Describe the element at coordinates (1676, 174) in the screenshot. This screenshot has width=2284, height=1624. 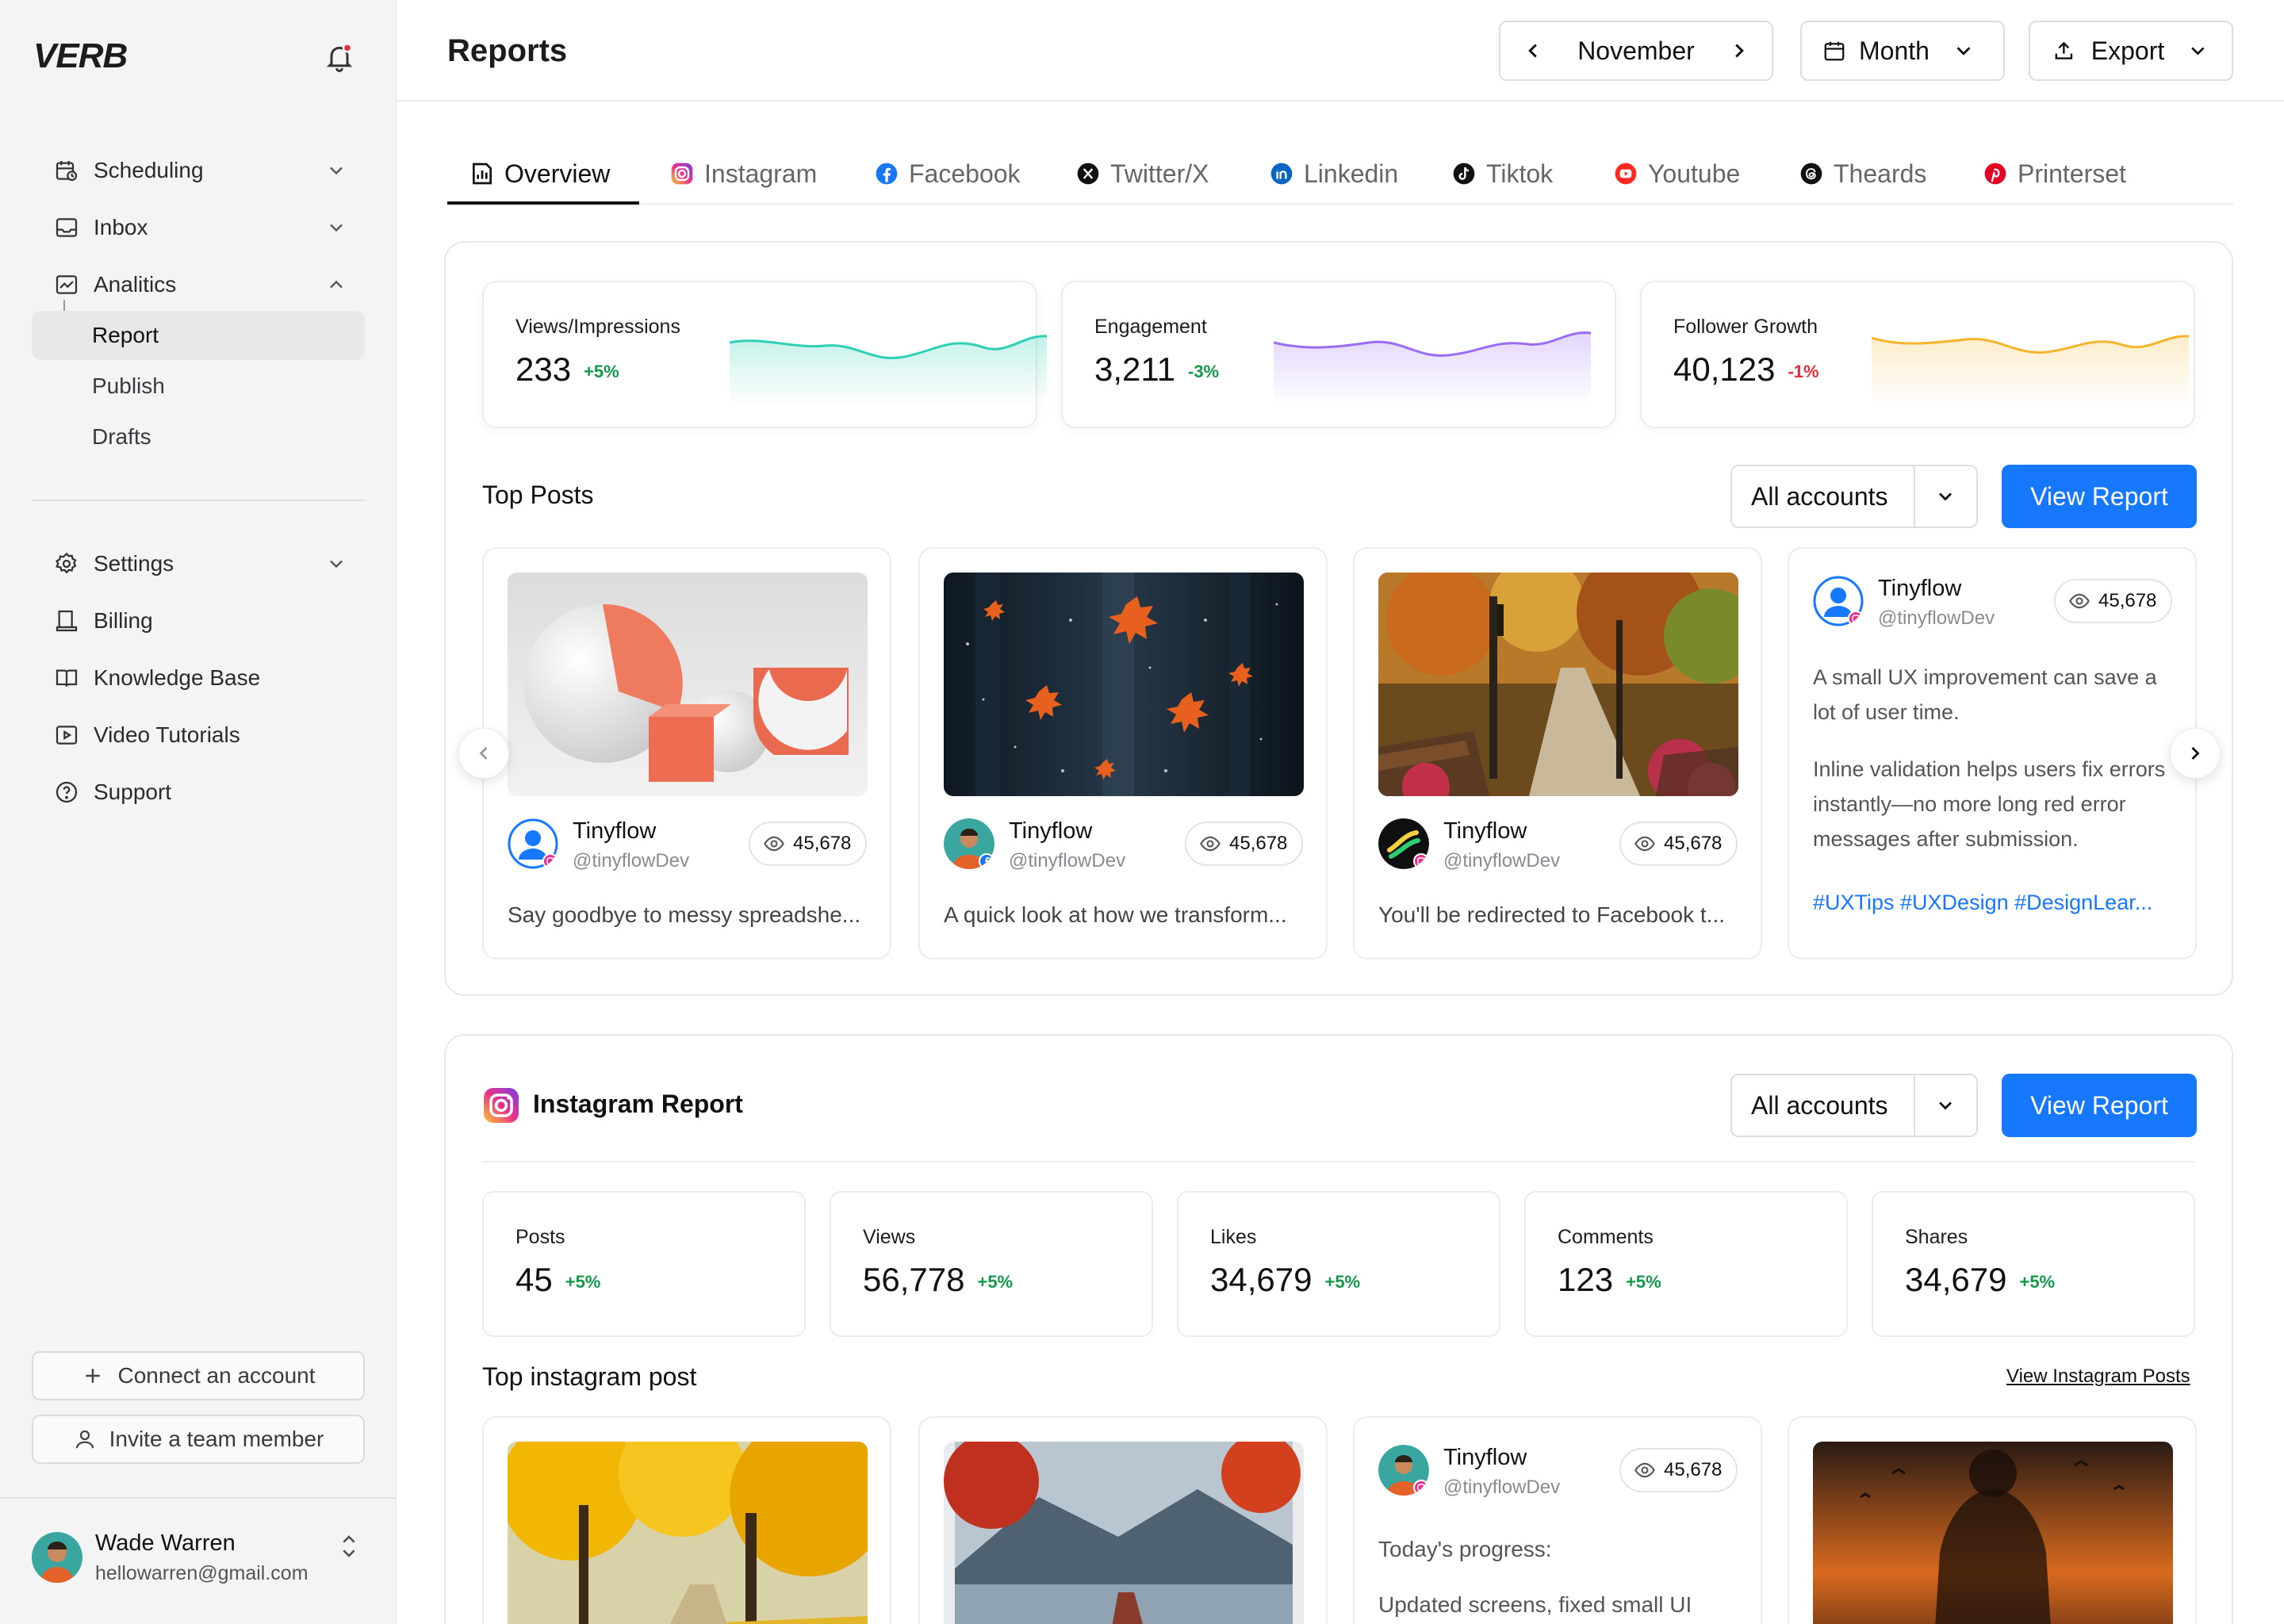
I see `tab-youtube: Youtube` at that location.